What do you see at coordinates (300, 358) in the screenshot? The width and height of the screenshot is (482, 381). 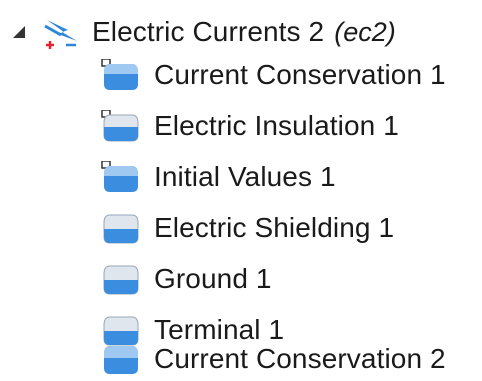 I see `node-label: Current Conservation 2` at bounding box center [300, 358].